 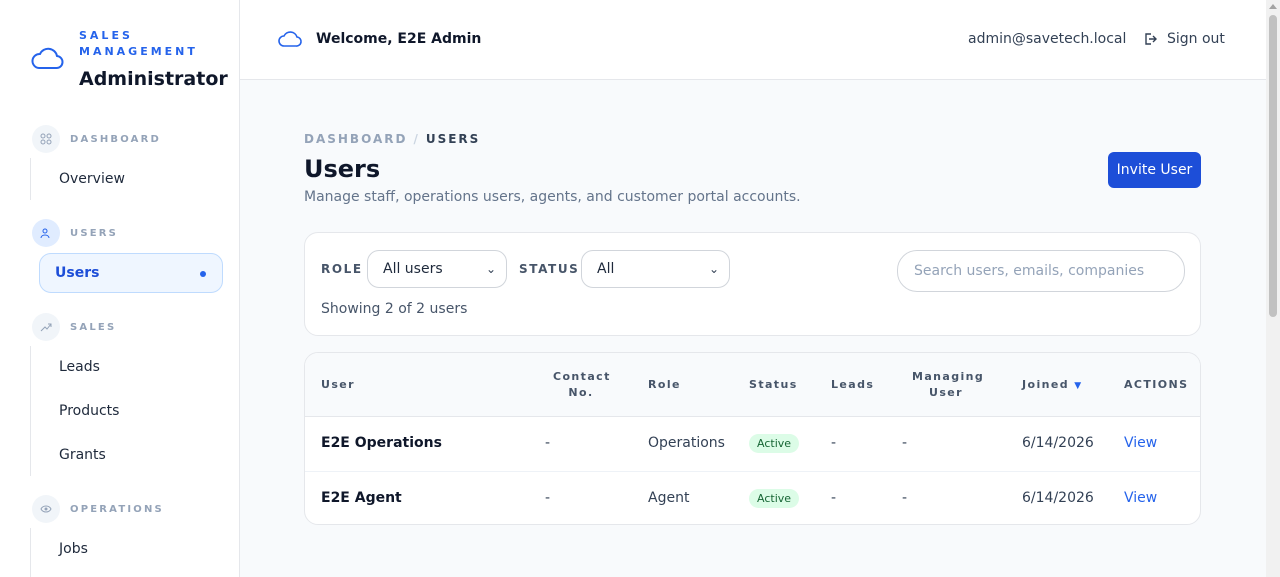 I want to click on brand-kicker: SALES MANAGEMENT, so click(x=138, y=43).